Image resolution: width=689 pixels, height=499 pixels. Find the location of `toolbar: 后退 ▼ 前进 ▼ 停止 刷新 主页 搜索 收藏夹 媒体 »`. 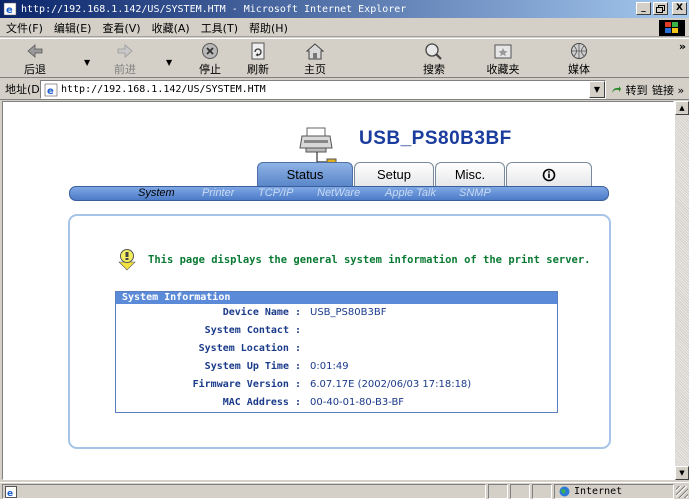

toolbar: 后退 ▼ 前进 ▼ 停止 刷新 主页 搜索 收藏夹 媒体 » is located at coordinates (344, 58).